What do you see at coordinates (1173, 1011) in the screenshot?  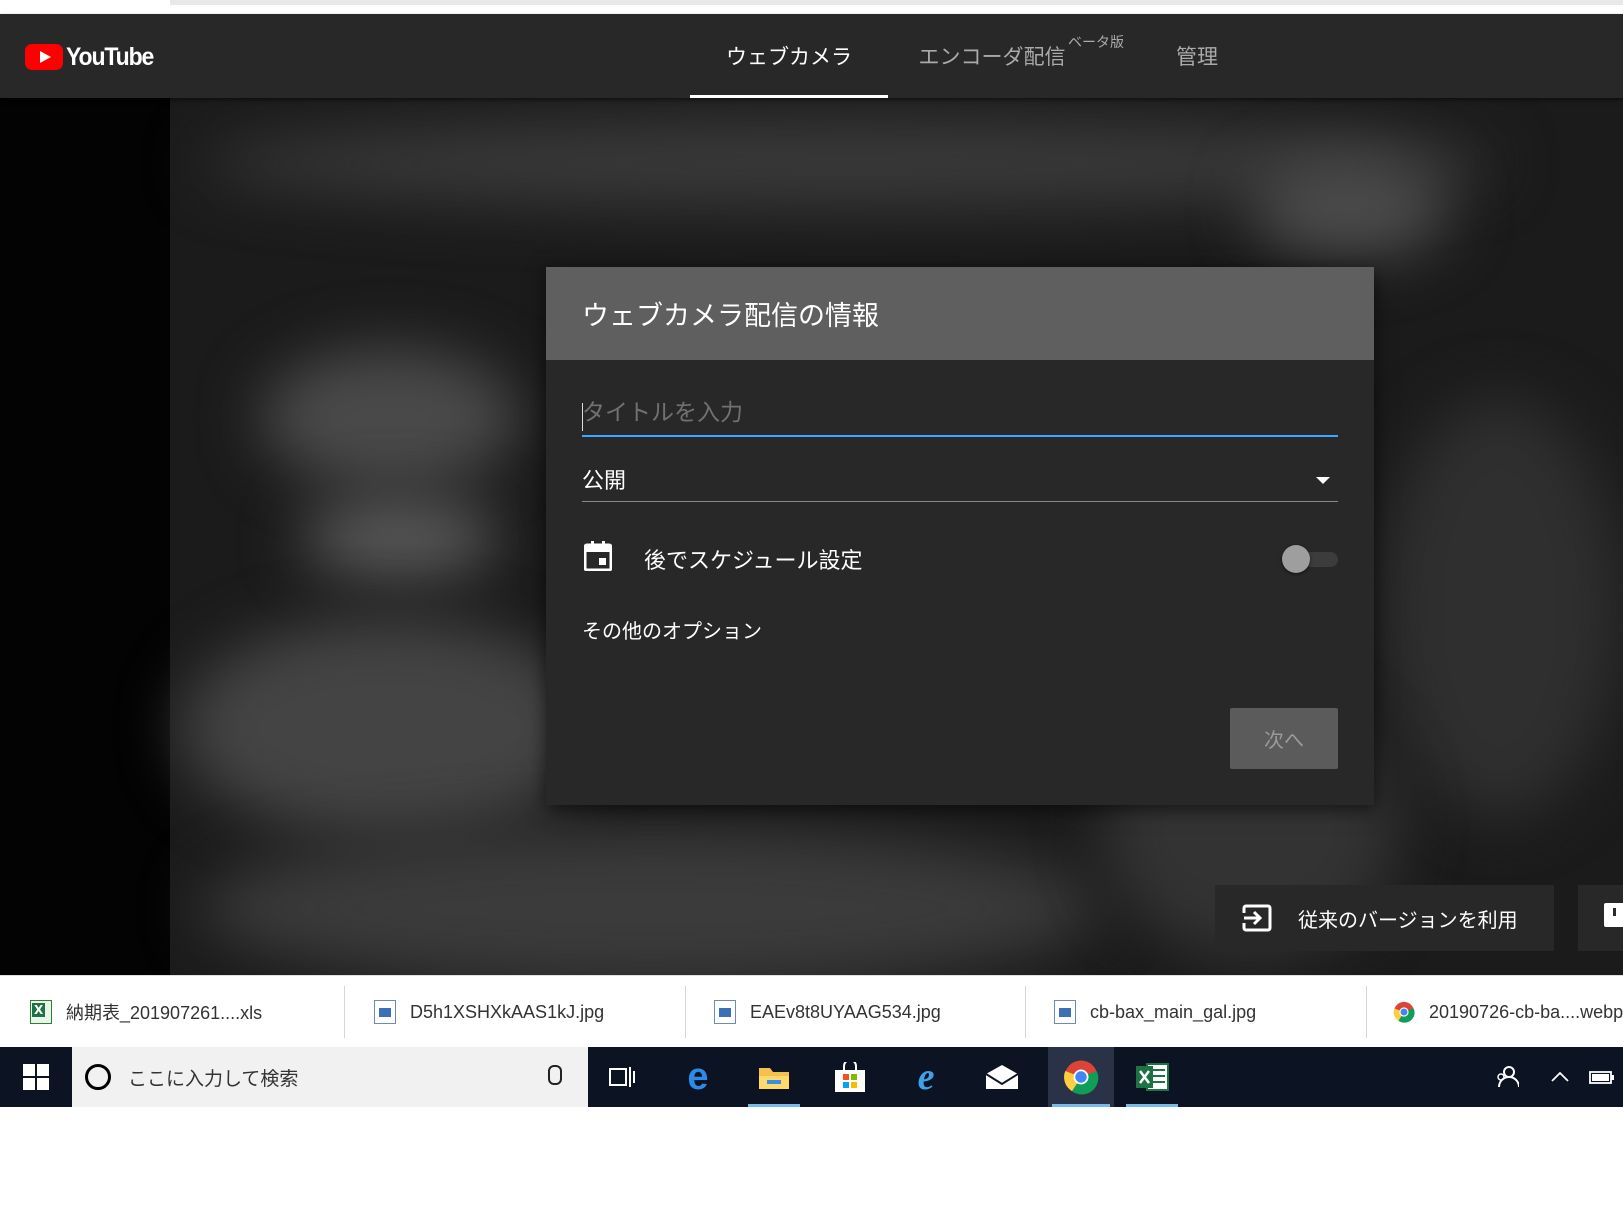 I see `download-filename: cb-bax_main_gal.jpg` at bounding box center [1173, 1011].